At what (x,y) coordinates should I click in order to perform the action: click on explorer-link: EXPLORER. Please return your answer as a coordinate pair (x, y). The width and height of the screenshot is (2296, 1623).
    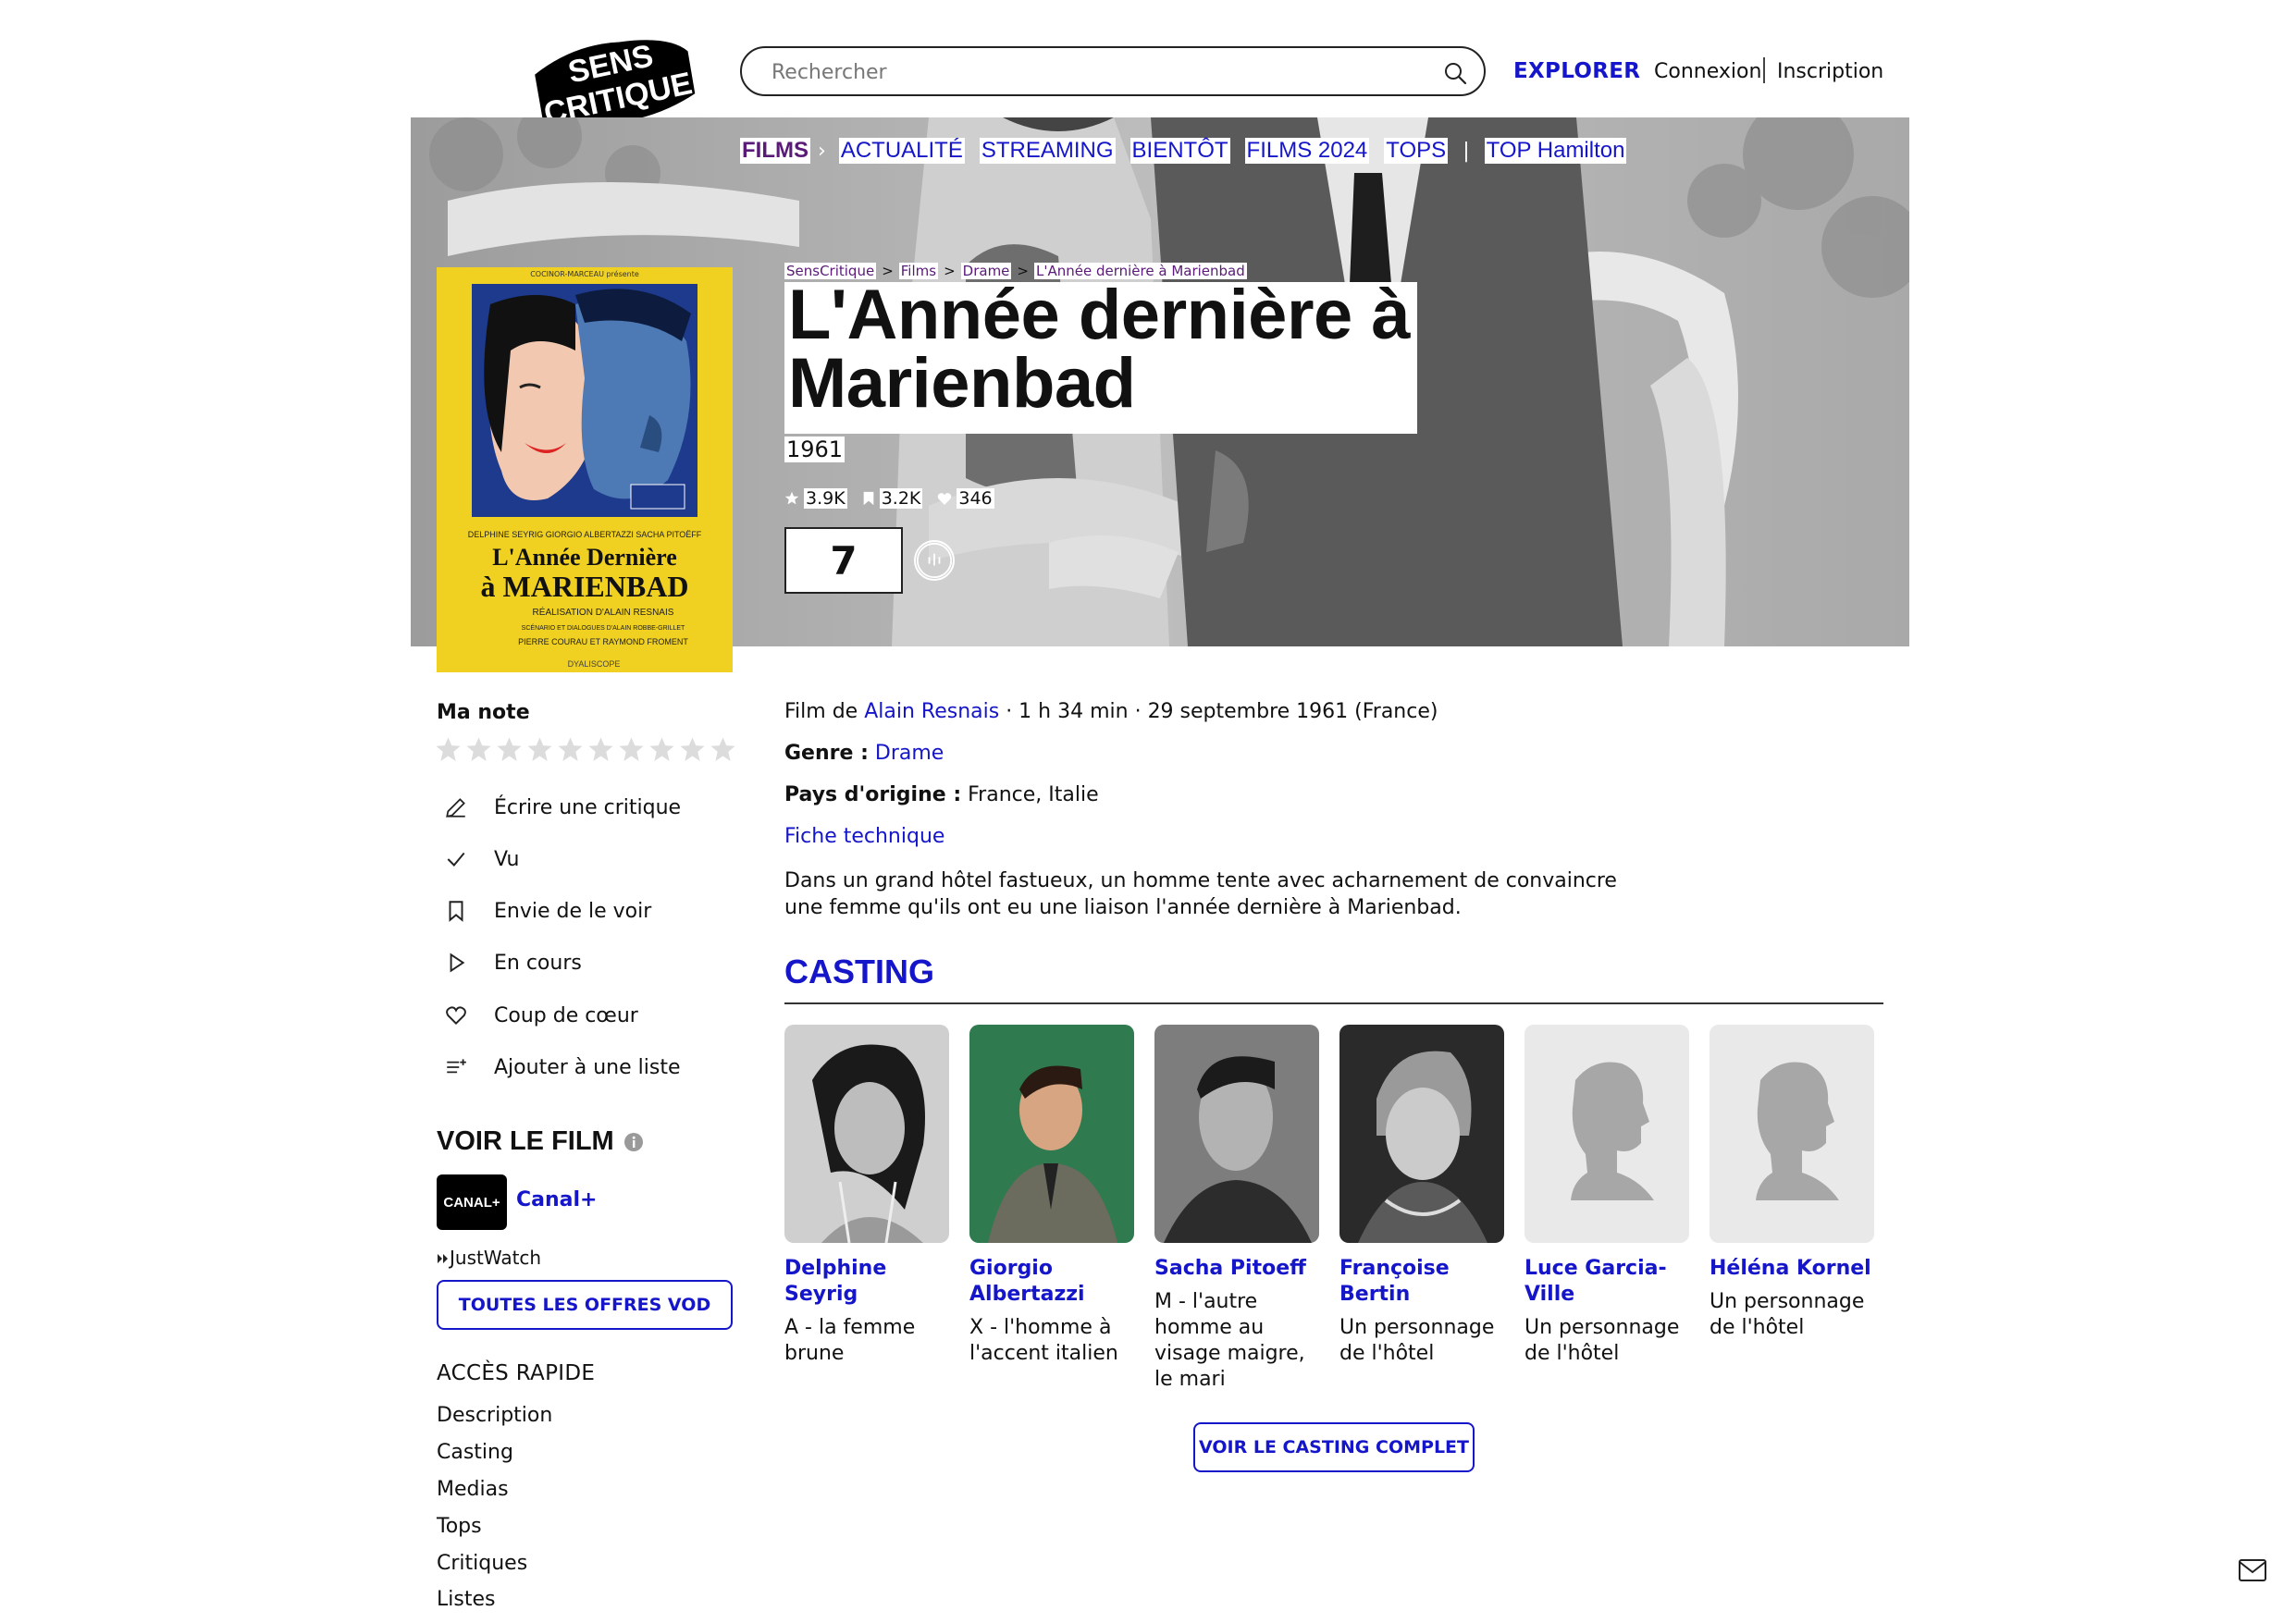
    Looking at the image, I should click on (1576, 71).